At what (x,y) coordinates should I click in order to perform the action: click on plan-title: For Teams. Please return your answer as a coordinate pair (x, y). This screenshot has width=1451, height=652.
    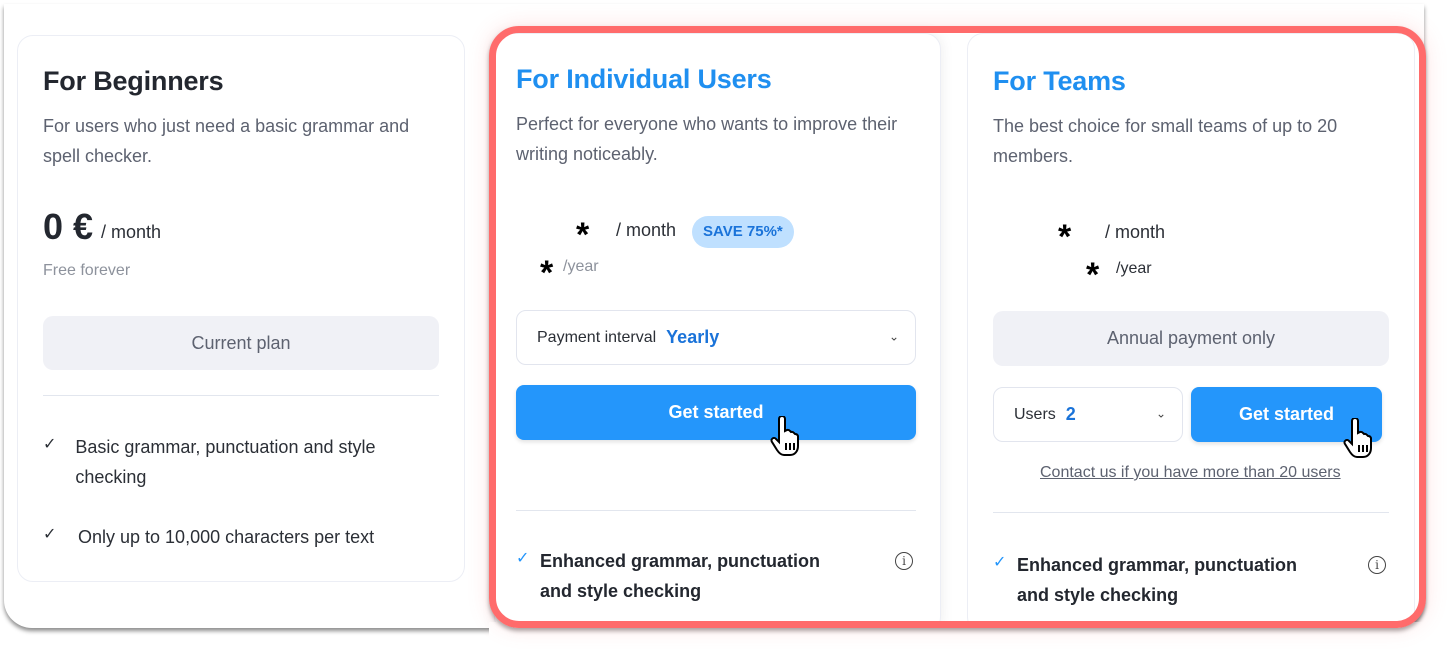
    Looking at the image, I should click on (1059, 81).